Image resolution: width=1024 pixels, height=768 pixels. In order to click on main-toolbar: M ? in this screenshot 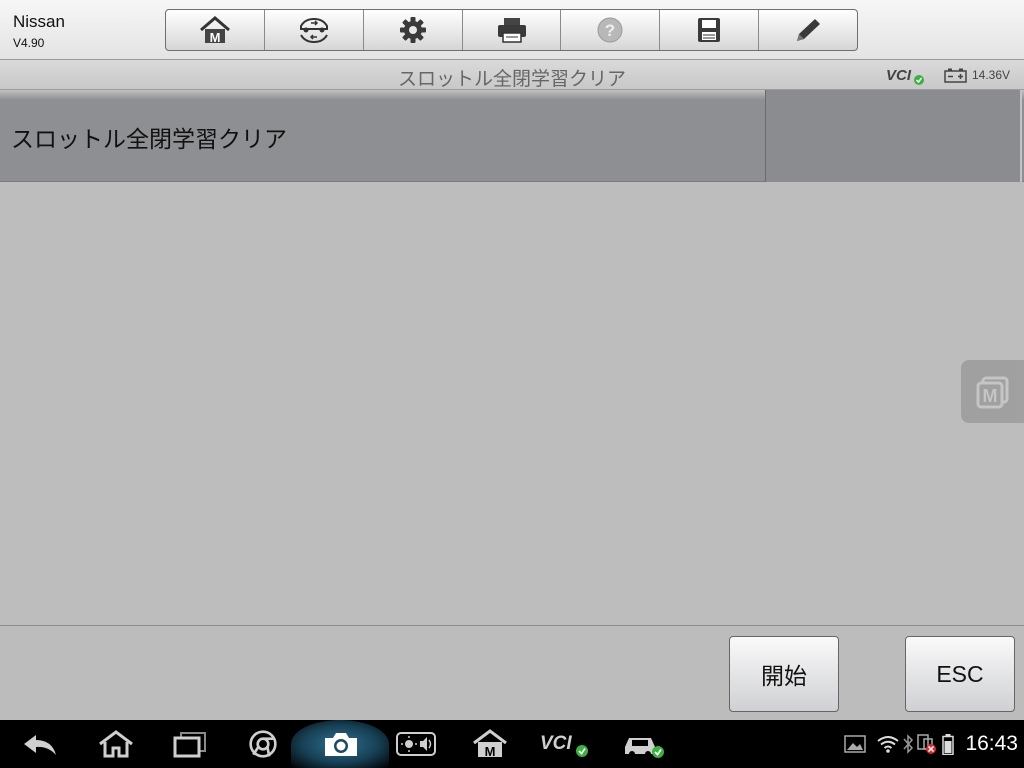, I will do `click(511, 30)`.